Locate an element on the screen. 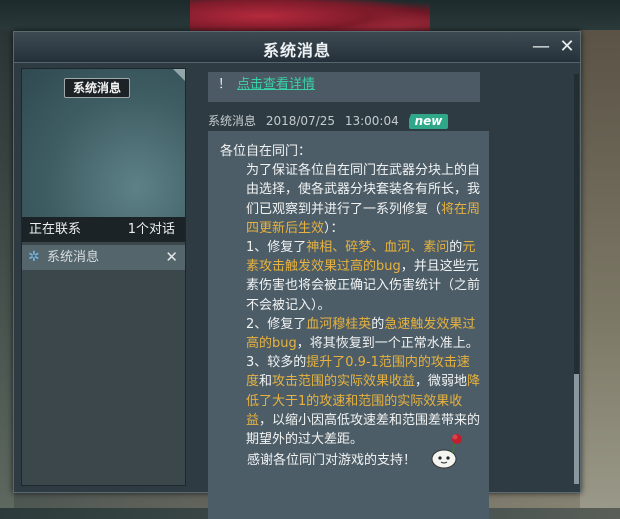  new-badge: new is located at coordinates (428, 121).